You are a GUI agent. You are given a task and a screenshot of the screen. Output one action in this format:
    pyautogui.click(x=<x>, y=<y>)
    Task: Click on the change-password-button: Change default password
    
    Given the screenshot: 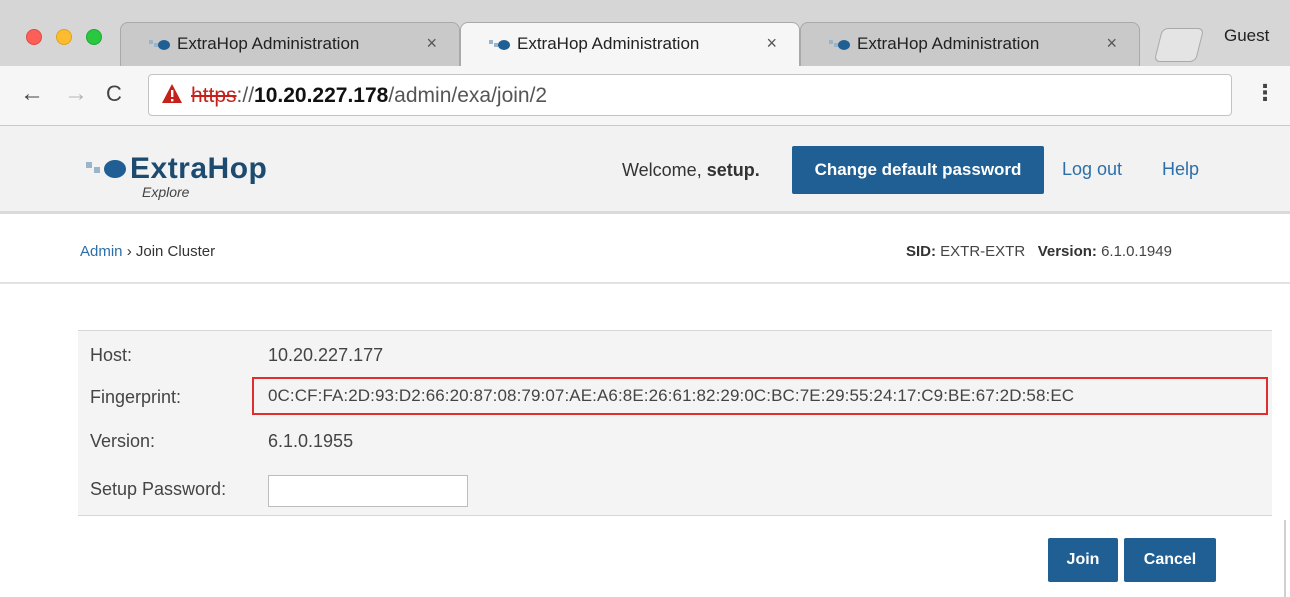 What is the action you would take?
    pyautogui.click(x=918, y=170)
    